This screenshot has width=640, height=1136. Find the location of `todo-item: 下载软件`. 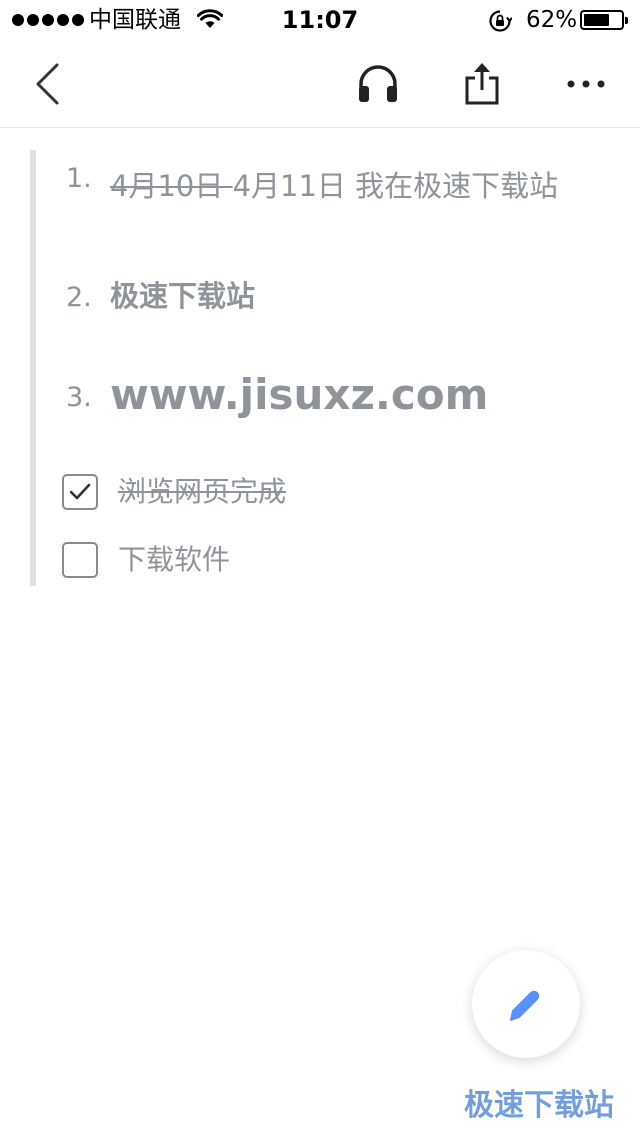

todo-item: 下载软件 is located at coordinates (146, 560).